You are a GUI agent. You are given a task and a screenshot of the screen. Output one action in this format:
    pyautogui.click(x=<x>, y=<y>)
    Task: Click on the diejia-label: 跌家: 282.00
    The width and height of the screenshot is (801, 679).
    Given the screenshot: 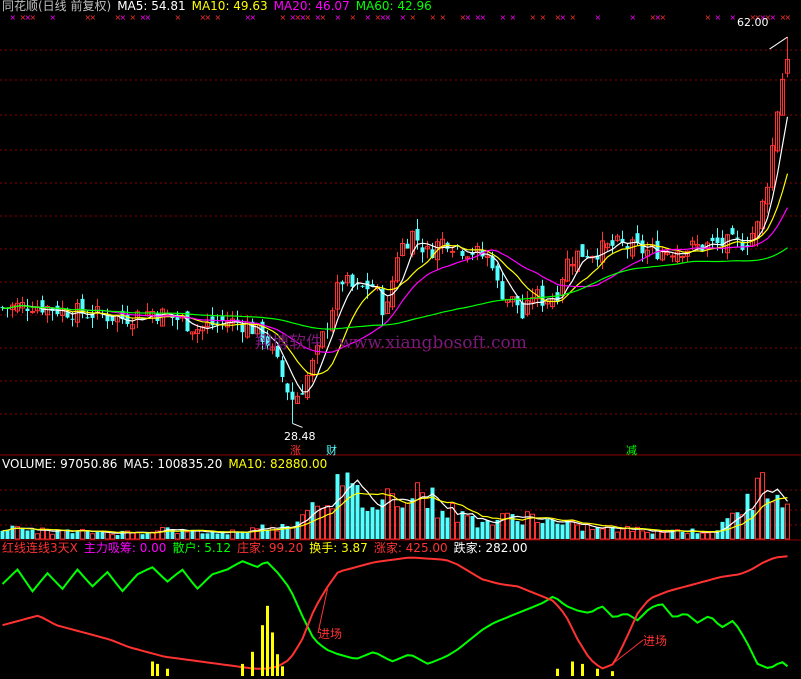 What is the action you would take?
    pyautogui.click(x=490, y=548)
    